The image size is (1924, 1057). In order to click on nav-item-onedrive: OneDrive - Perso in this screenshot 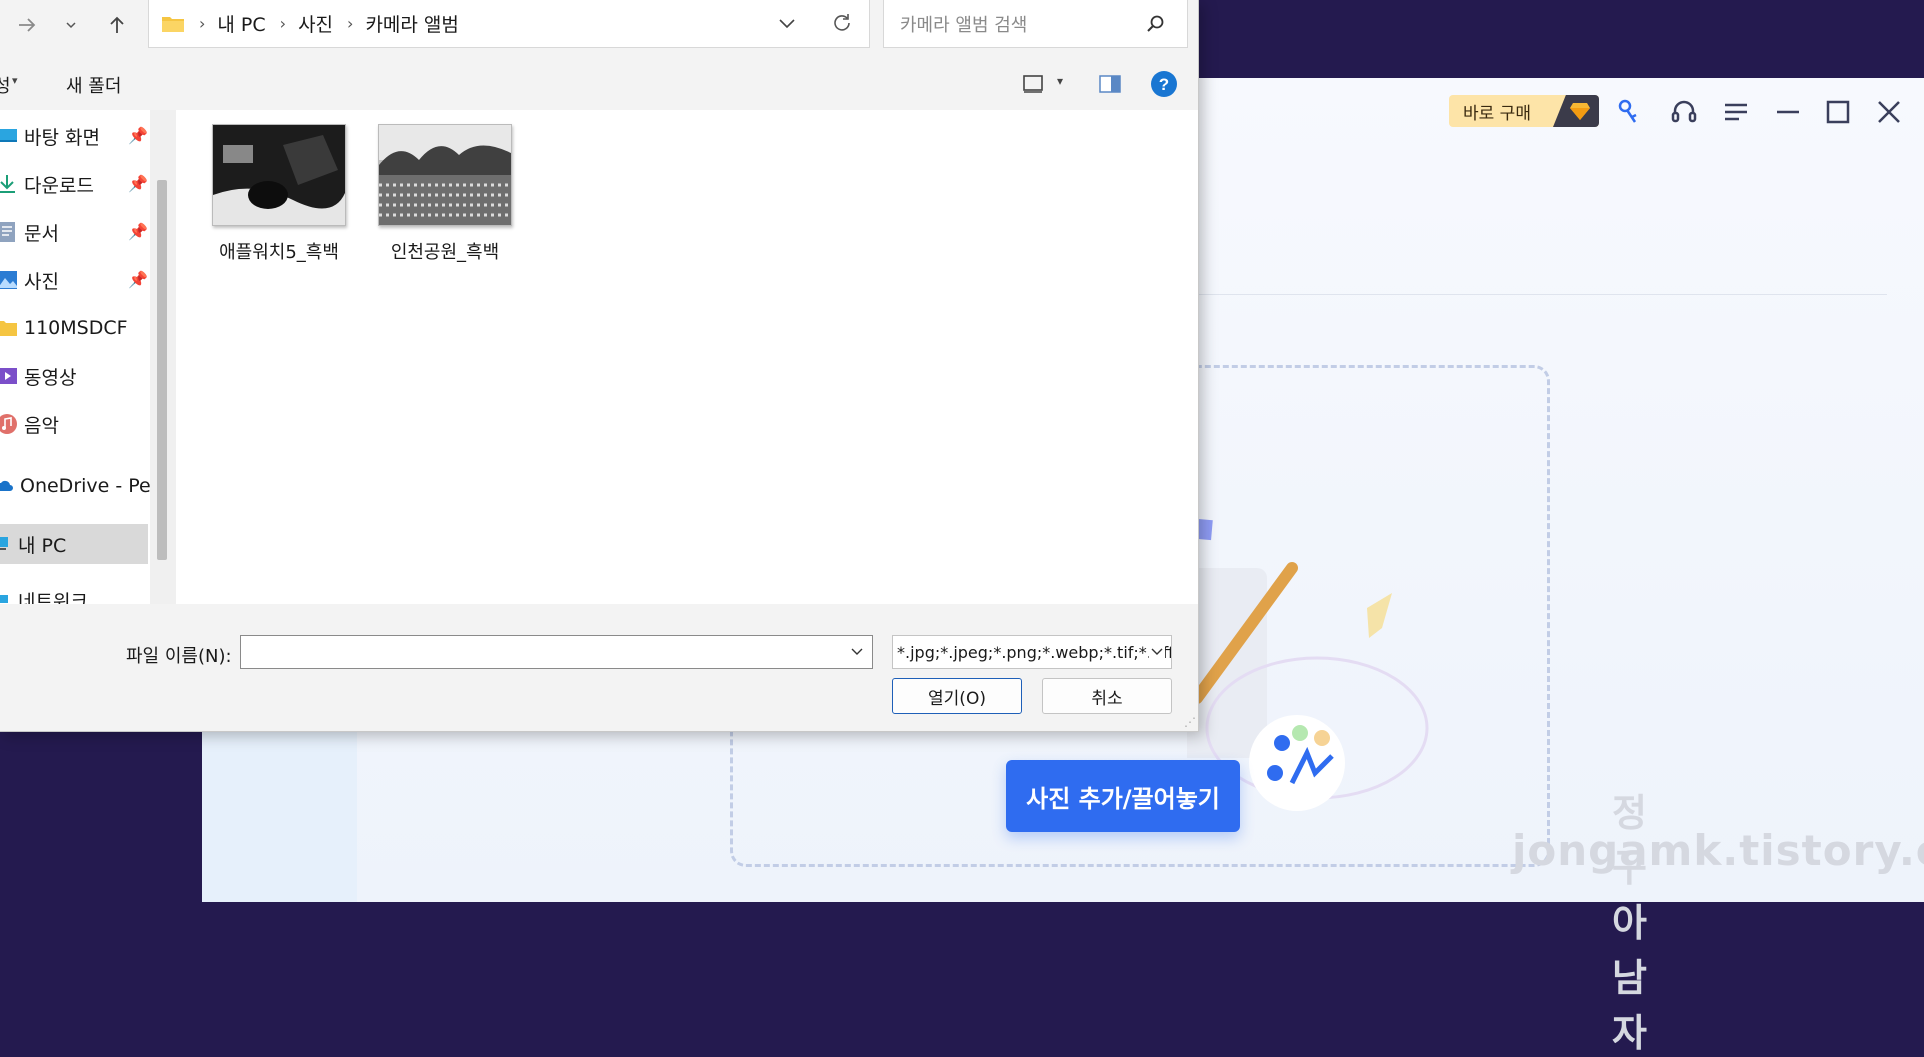, I will do `click(75, 486)`.